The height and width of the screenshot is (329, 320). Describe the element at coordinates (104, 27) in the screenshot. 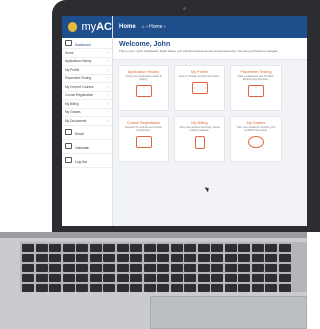

I see `brand-bold: AC` at that location.